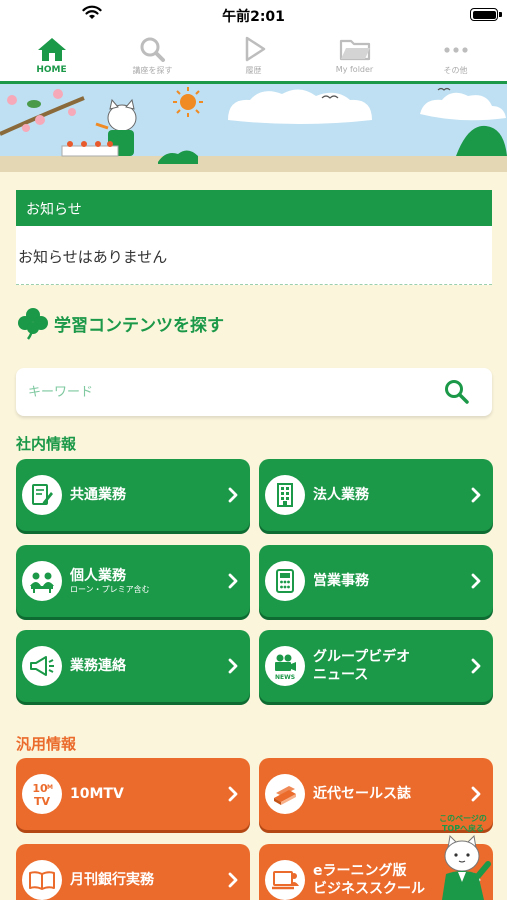  Describe the element at coordinates (152, 70) in the screenshot. I see `tab-search-label: 講座を探す` at that location.